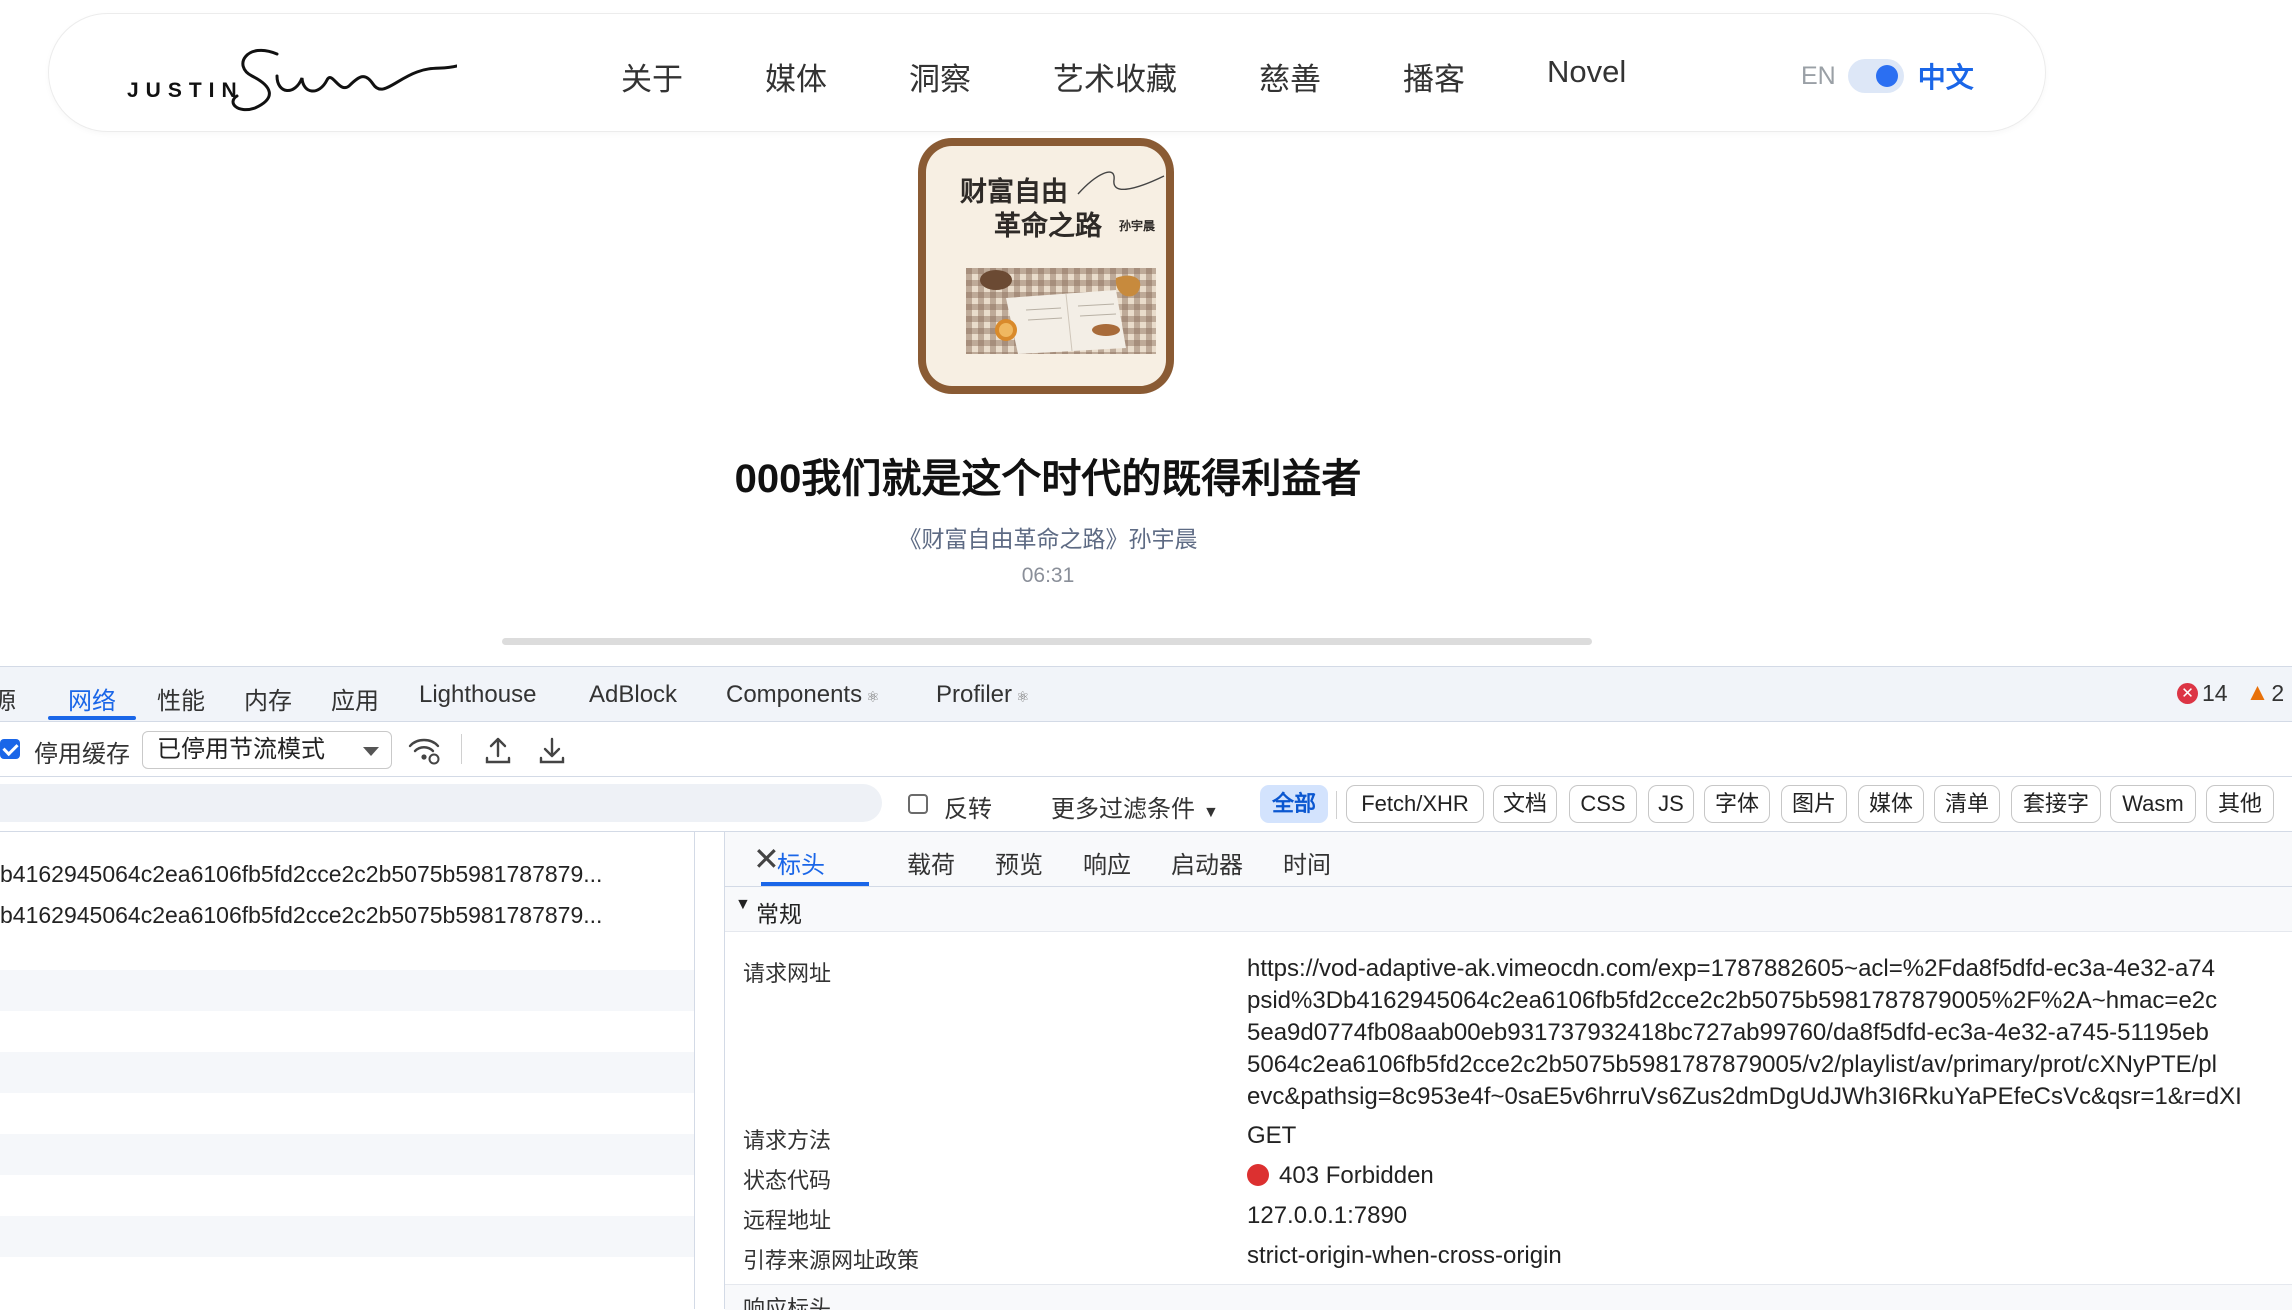 This screenshot has width=2292, height=1310. Describe the element at coordinates (1048, 575) in the screenshot. I see `episode-duration: 06:31` at that location.